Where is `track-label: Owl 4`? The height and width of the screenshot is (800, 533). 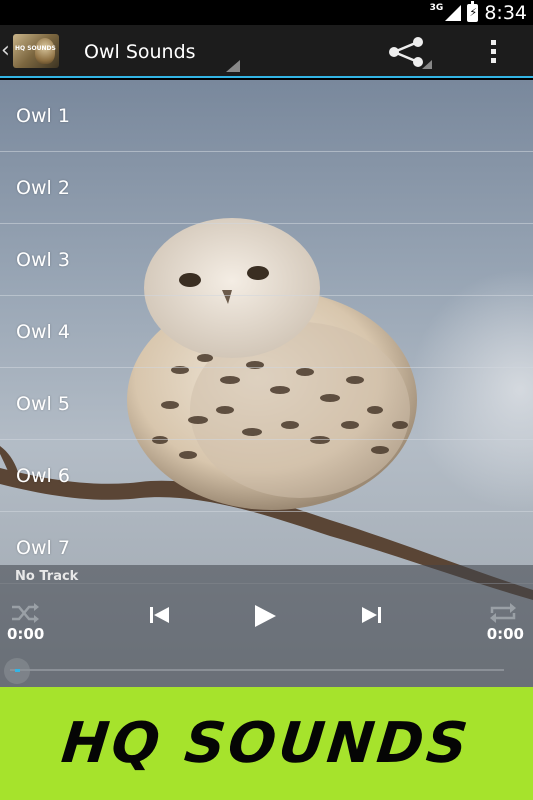 track-label: Owl 4 is located at coordinates (43, 331).